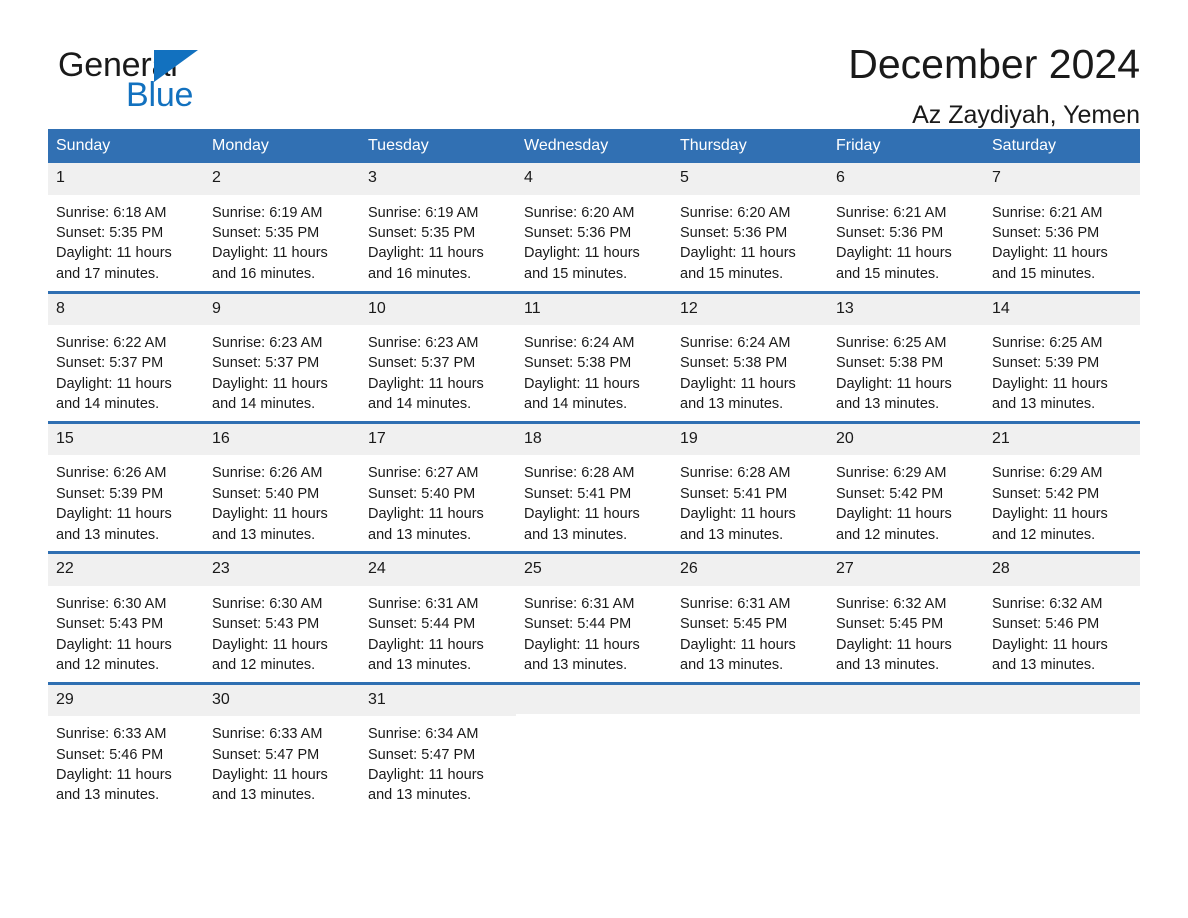  Describe the element at coordinates (270, 263) in the screenshot. I see `daylight-text: Daylight: 11 hours and 16 minutes.` at that location.